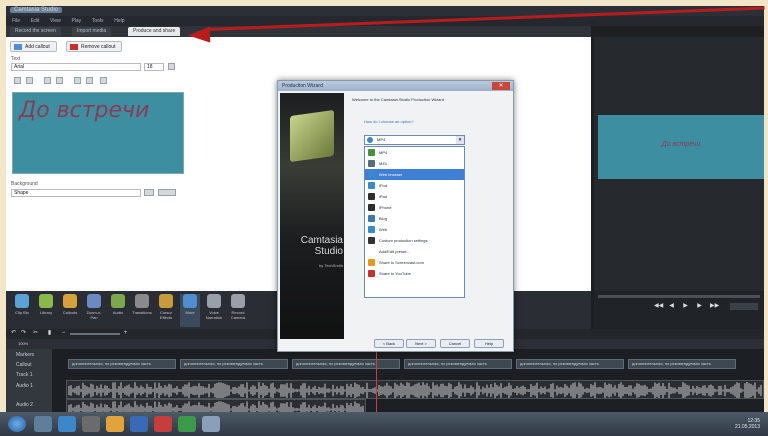  What do you see at coordinates (455, 343) in the screenshot?
I see `cancel-button: Cancel` at bounding box center [455, 343].